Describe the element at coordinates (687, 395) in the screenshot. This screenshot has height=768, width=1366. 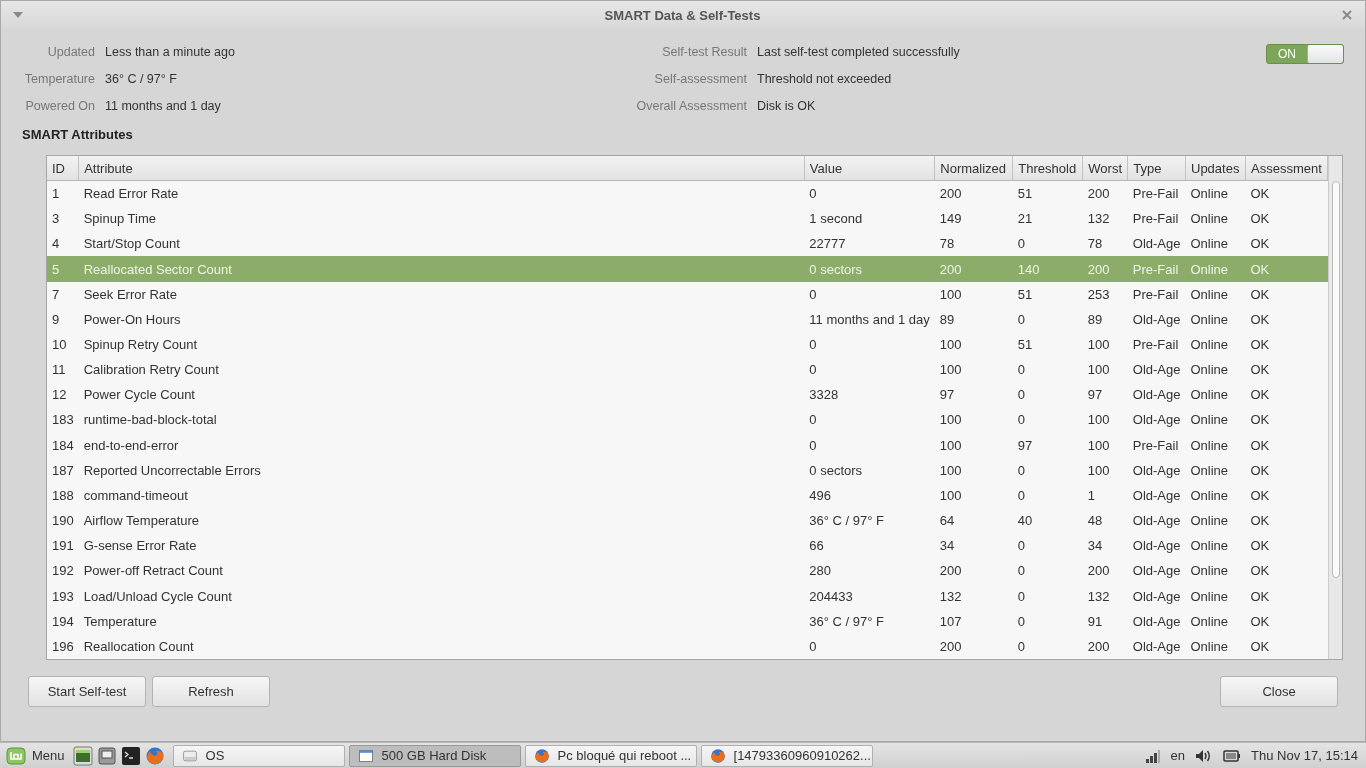
I see `table-row: 12 Power Cycle Count 3328 97 0 97 Old-Age Online OK` at that location.